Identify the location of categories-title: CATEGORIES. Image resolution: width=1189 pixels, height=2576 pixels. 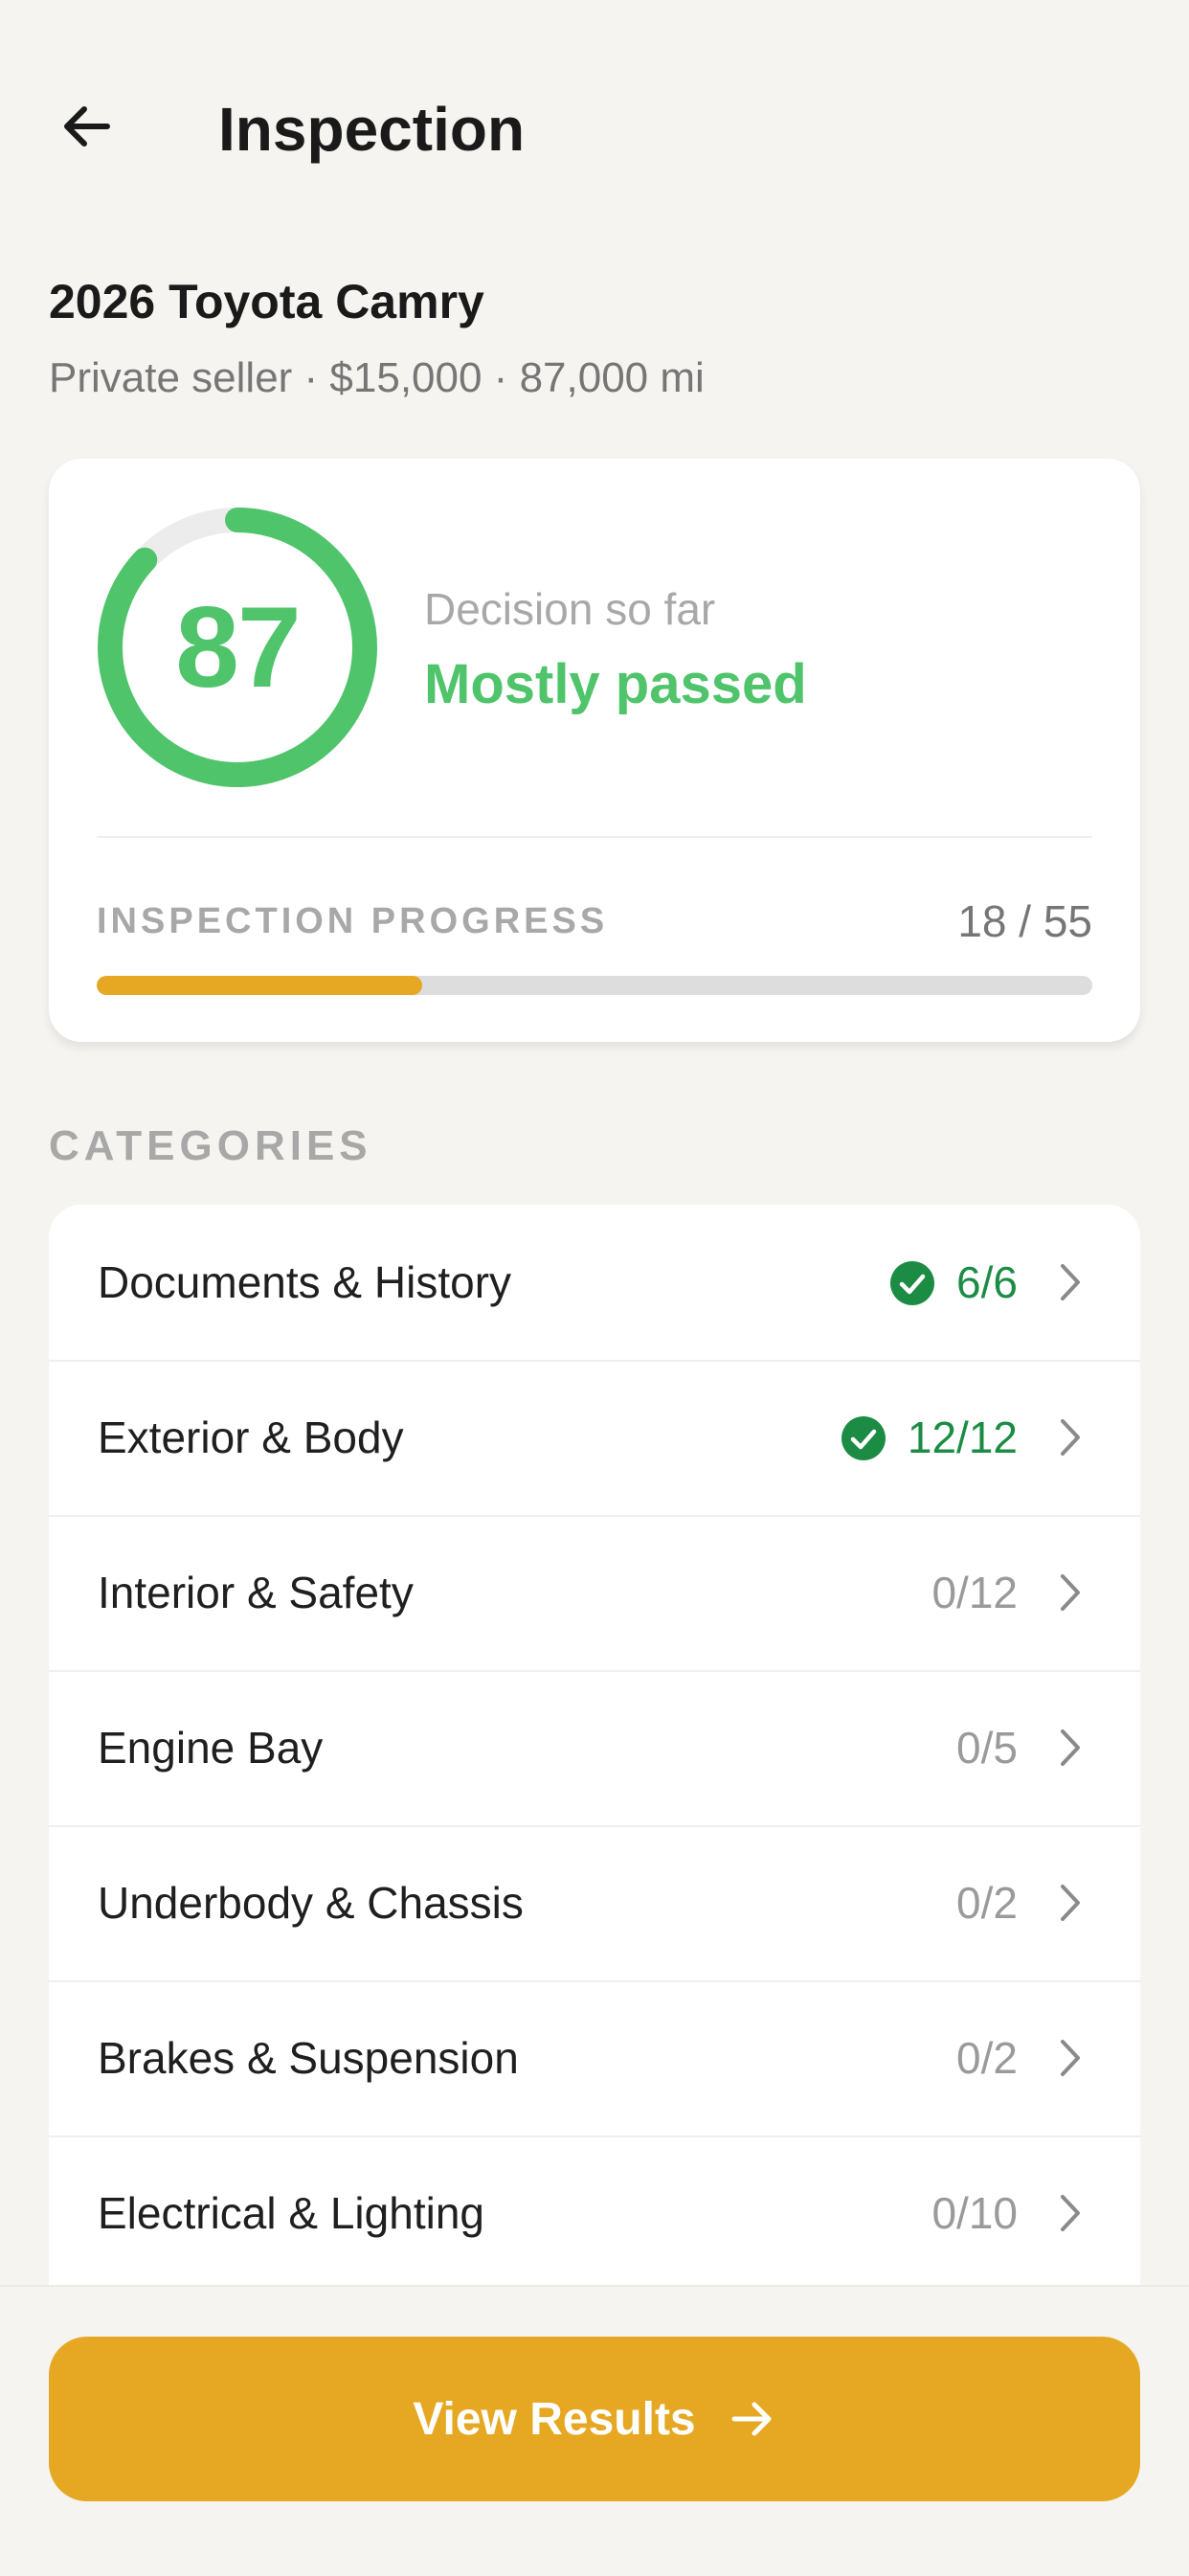
(210, 1145).